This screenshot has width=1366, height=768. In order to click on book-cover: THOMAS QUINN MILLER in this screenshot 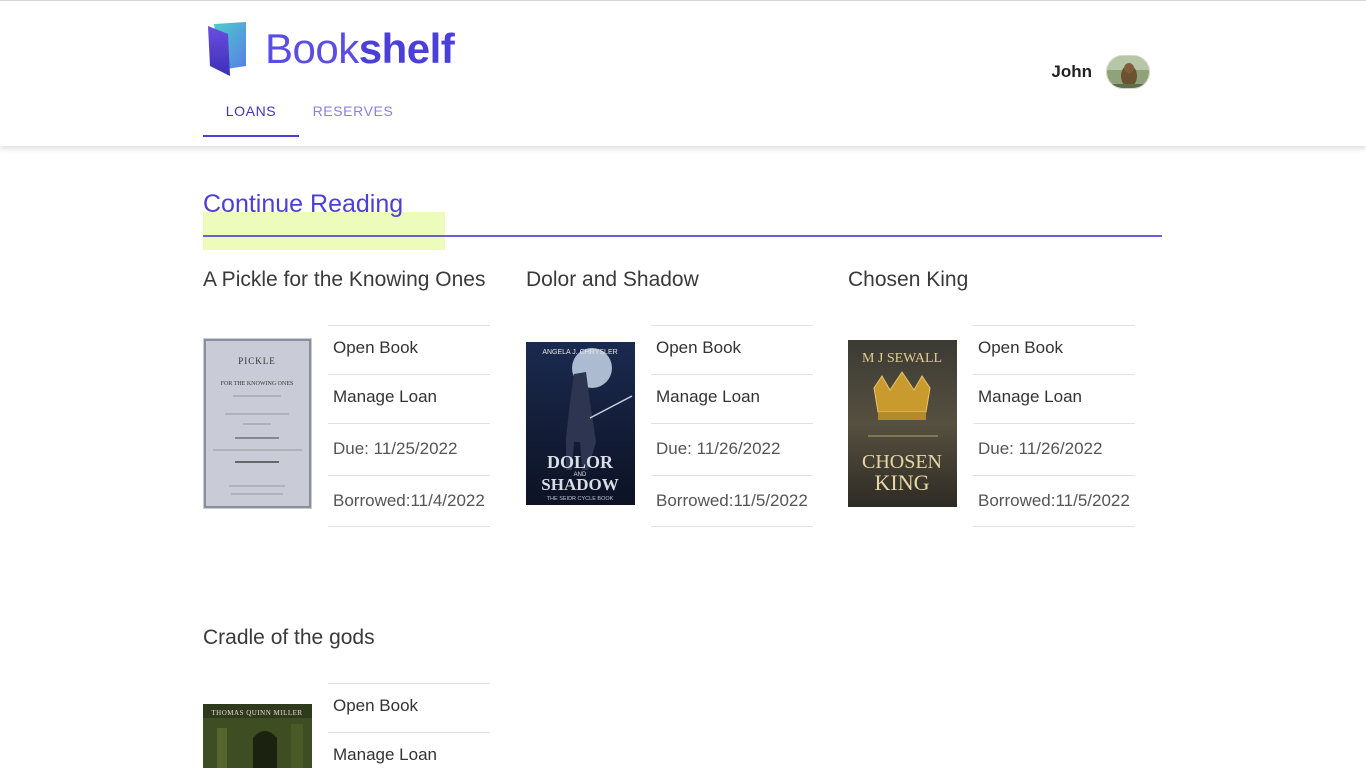, I will do `click(257, 736)`.